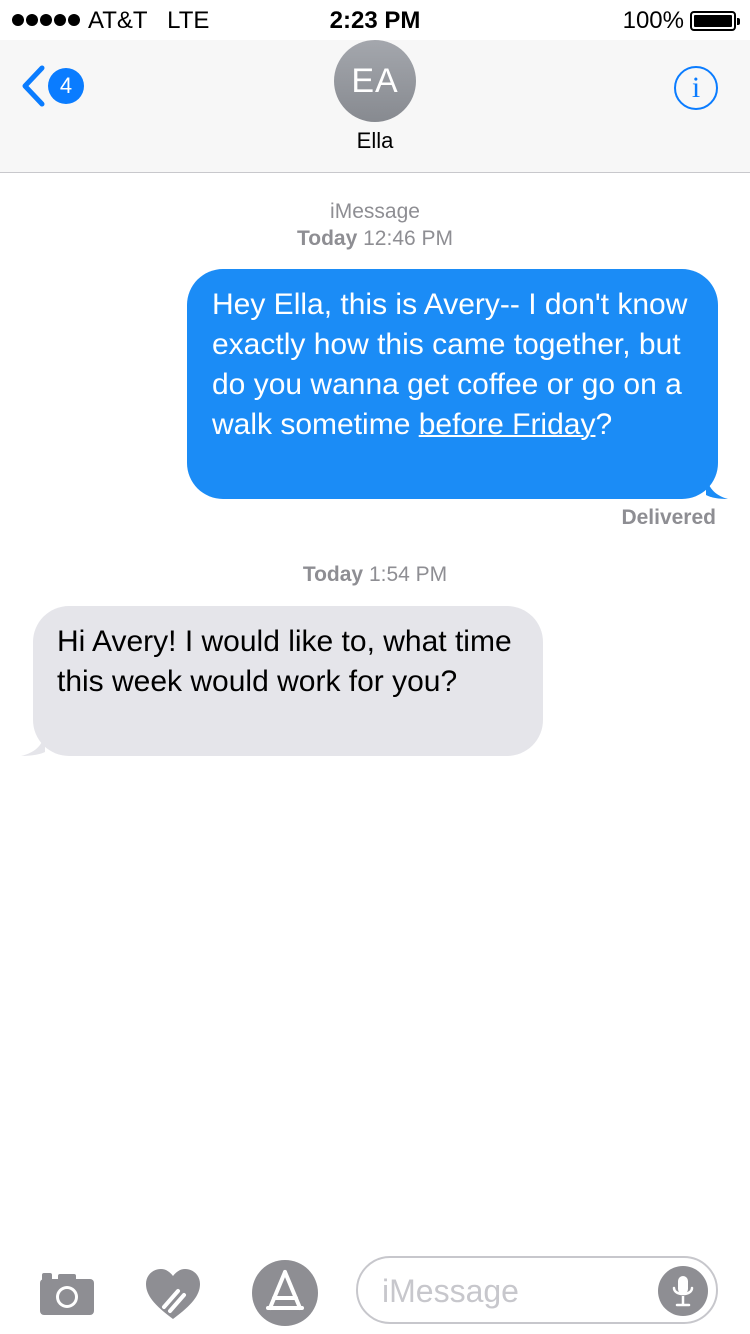  I want to click on camera-button, so click(67, 1294).